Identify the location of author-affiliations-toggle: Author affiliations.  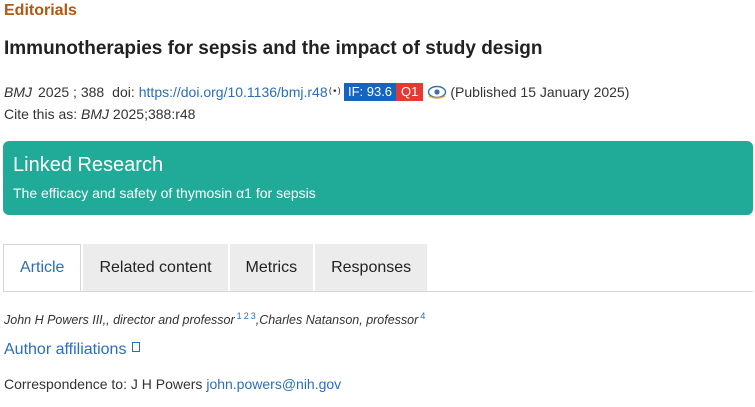
(72, 350).